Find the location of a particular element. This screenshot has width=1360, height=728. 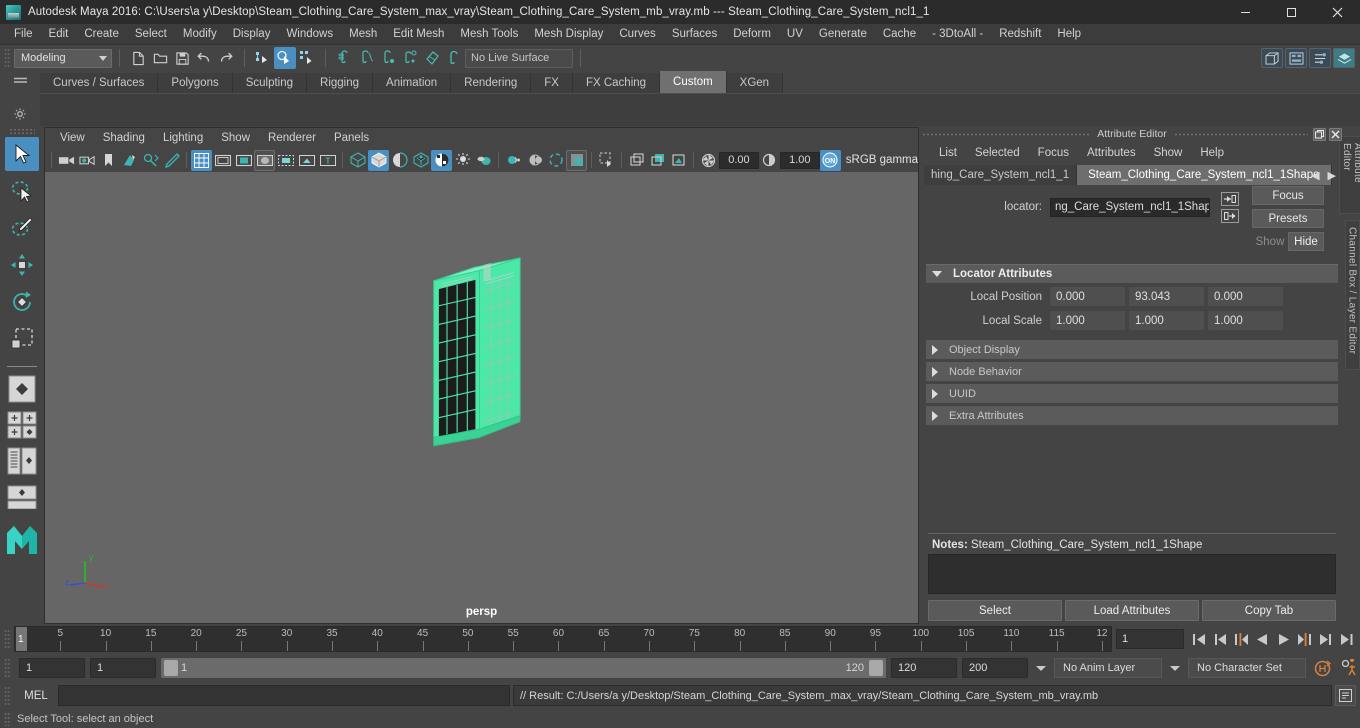

menu-display: Display is located at coordinates (252, 34).